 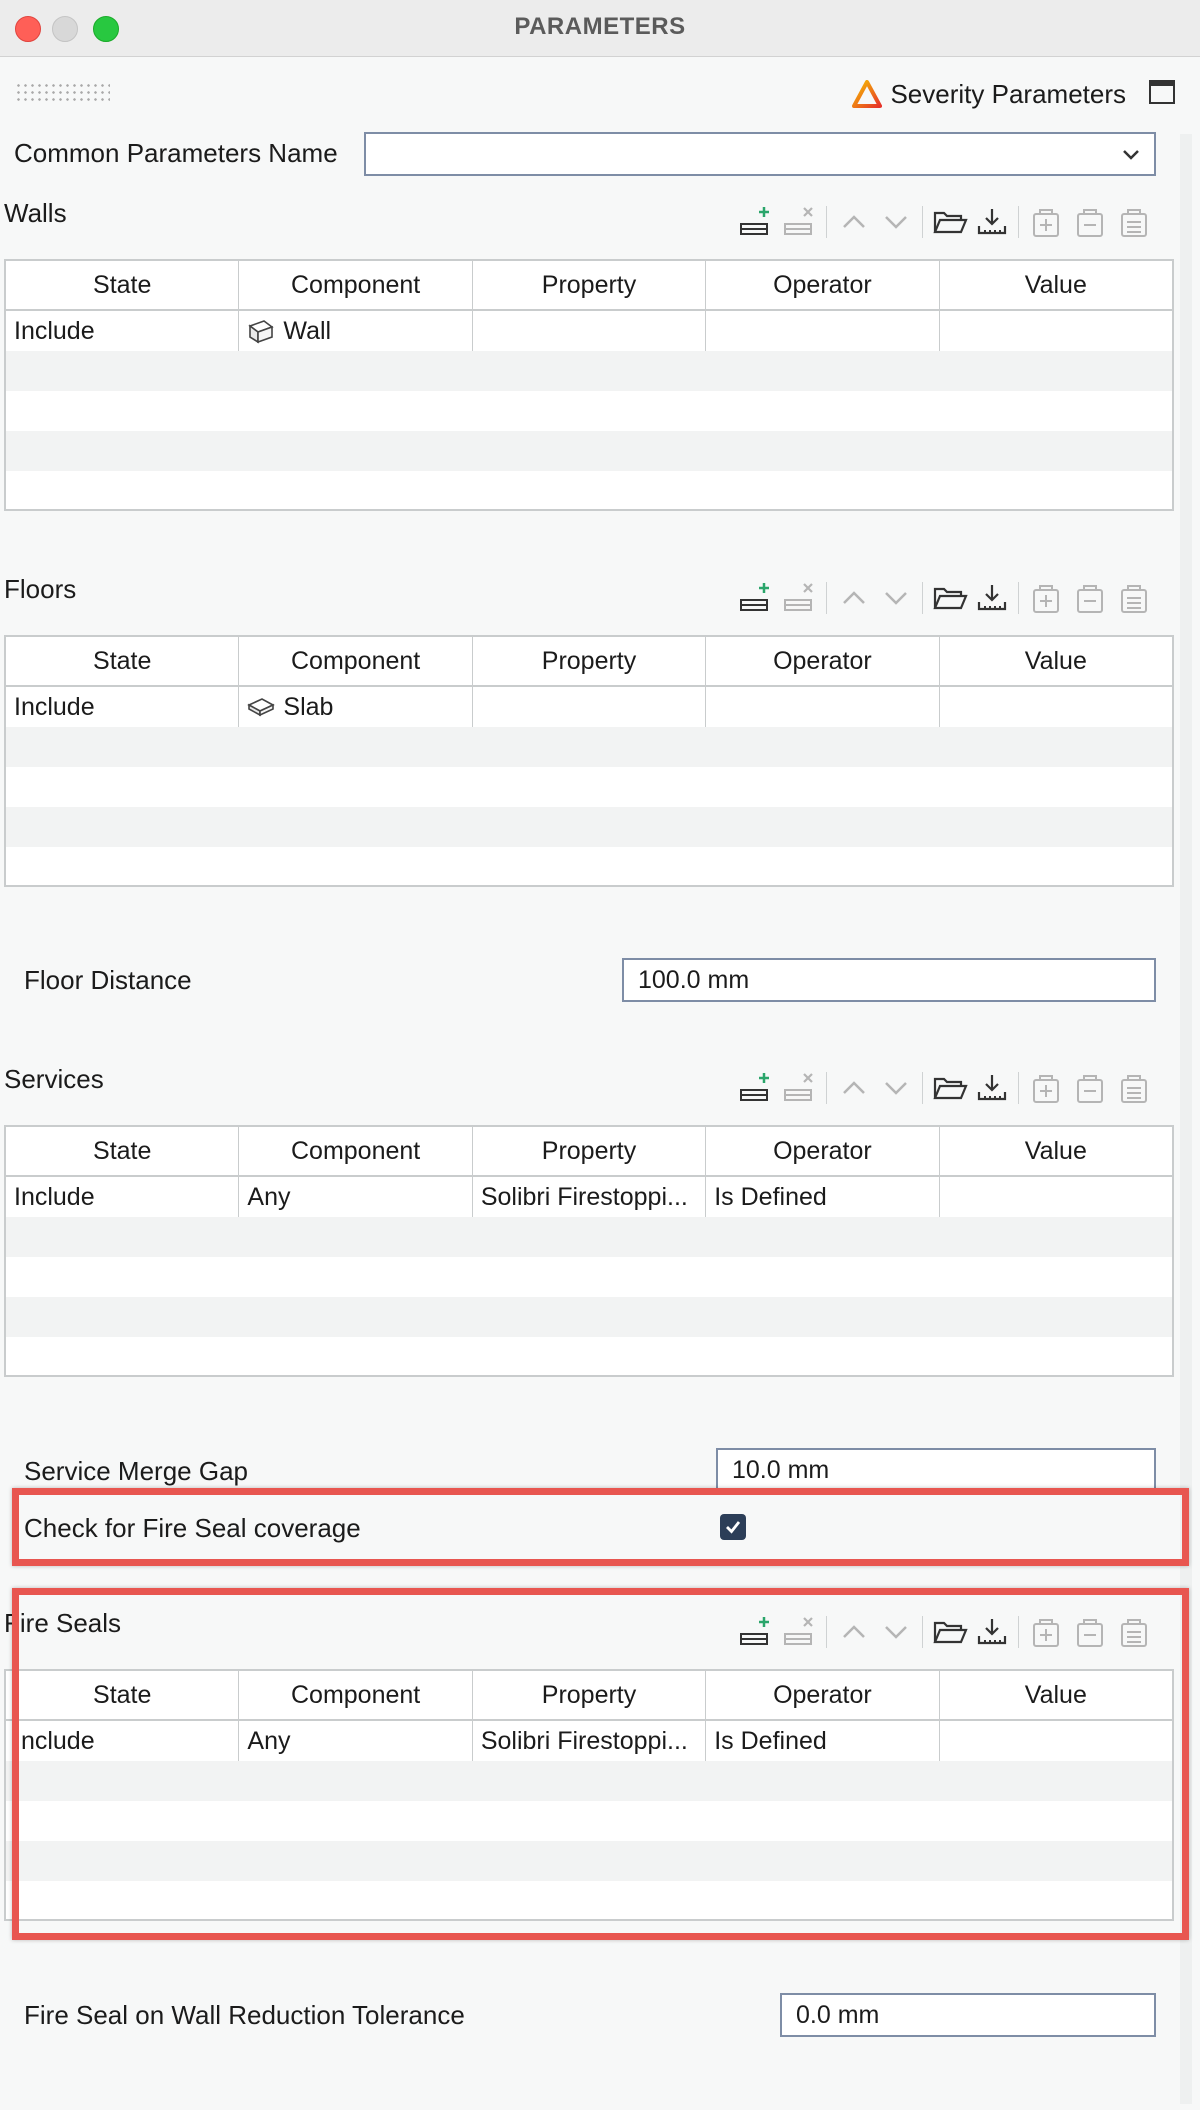 I want to click on floor-distance-label: Floor Distance, so click(x=108, y=980).